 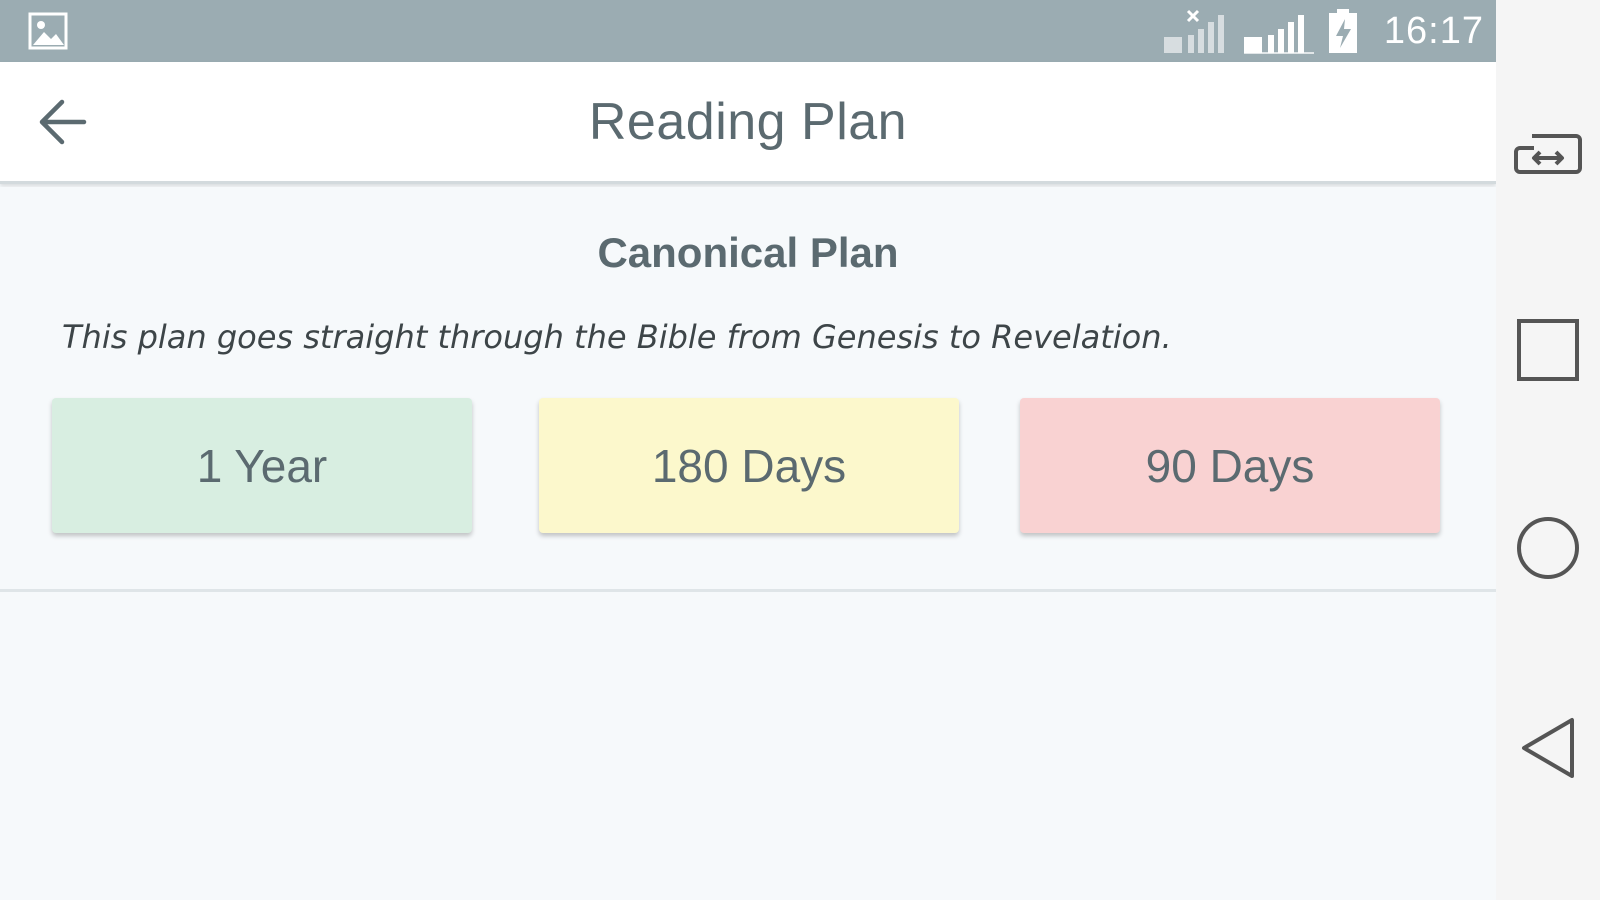 I want to click on plan-1-year-button: 1 Year, so click(x=262, y=465).